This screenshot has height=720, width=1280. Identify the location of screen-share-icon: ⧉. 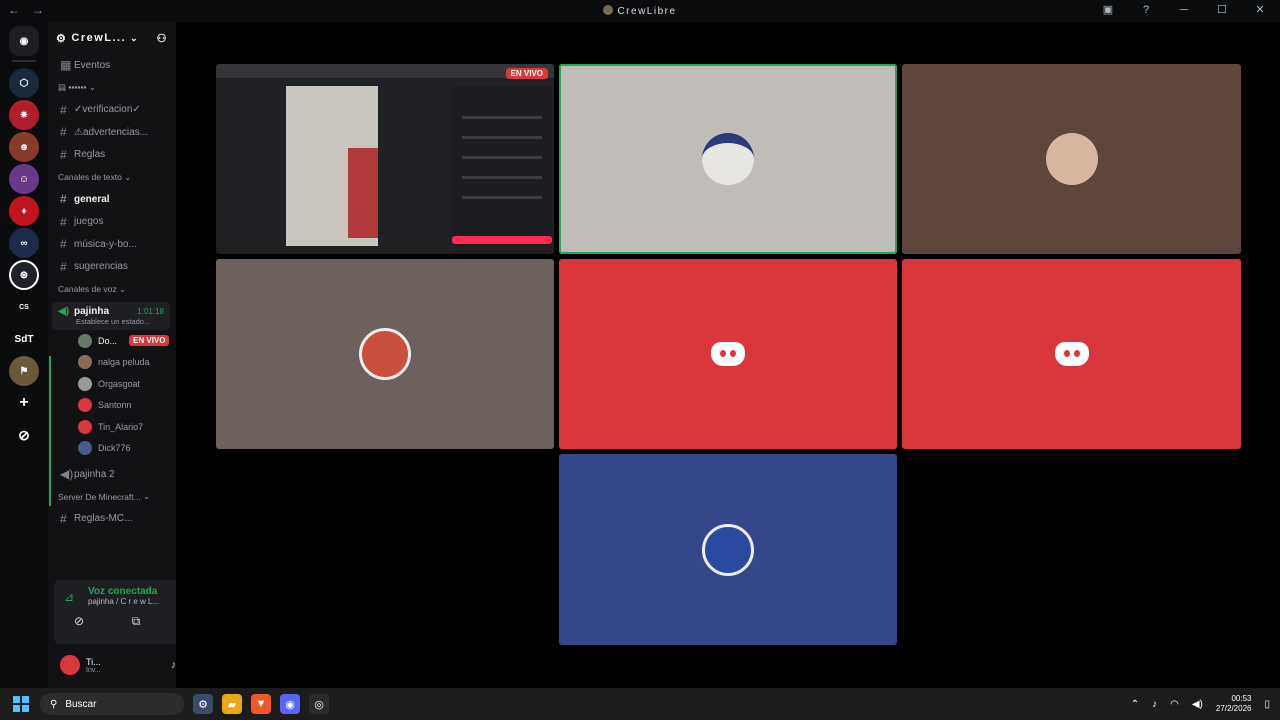
(136, 621).